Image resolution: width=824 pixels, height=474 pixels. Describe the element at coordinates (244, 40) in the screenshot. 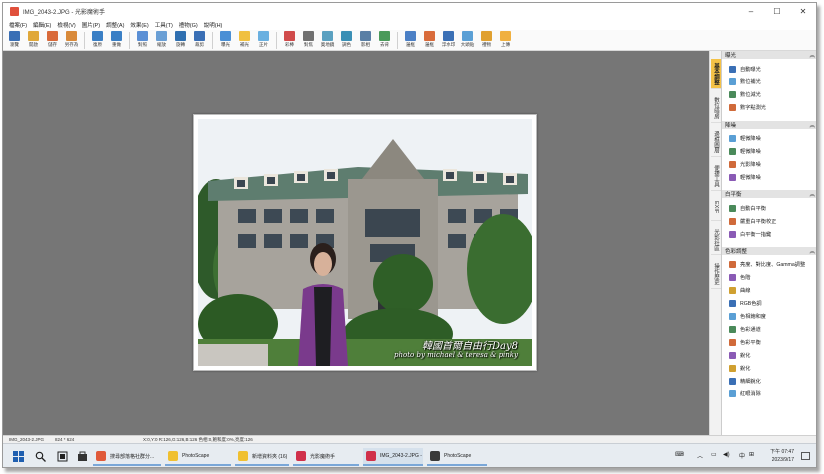

I see `toolbar-button: 補光` at that location.